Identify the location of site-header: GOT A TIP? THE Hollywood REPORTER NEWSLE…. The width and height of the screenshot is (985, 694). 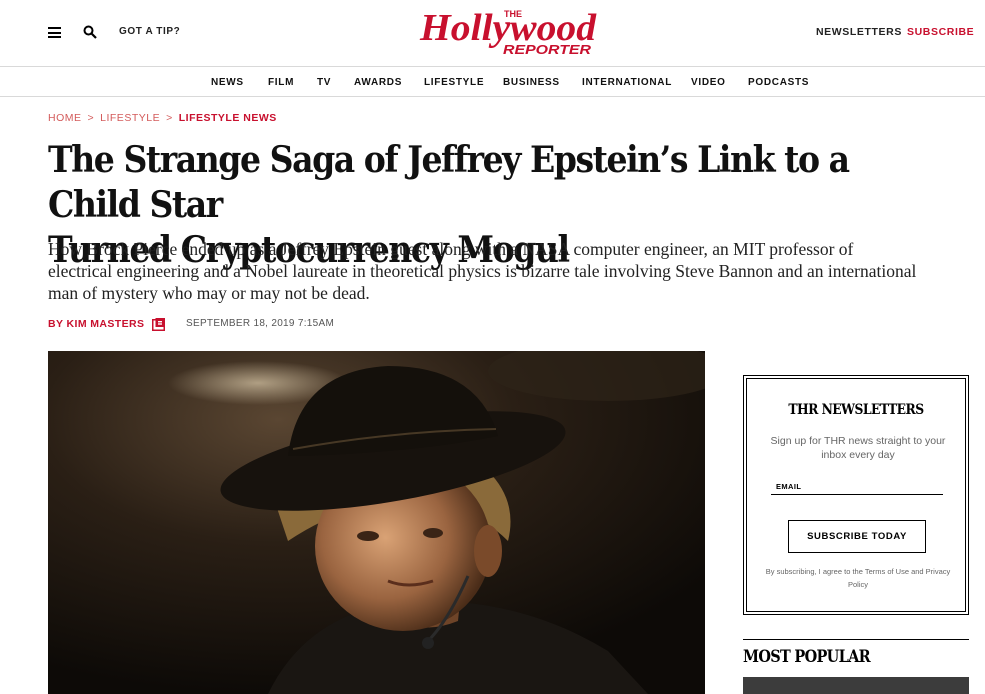
(492, 33).